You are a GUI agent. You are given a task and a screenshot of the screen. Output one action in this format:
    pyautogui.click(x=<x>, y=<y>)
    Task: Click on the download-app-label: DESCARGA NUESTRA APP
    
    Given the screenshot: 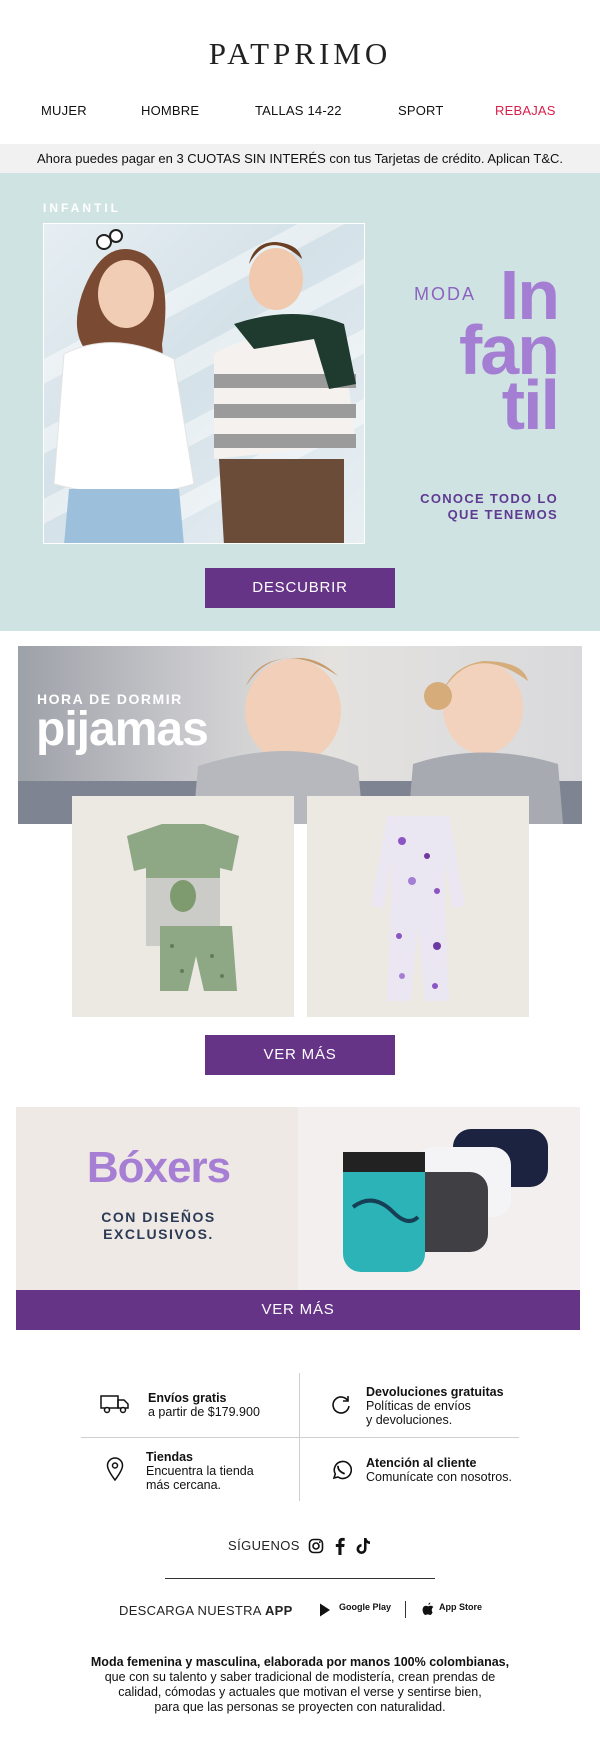 What is the action you would take?
    pyautogui.click(x=206, y=1610)
    